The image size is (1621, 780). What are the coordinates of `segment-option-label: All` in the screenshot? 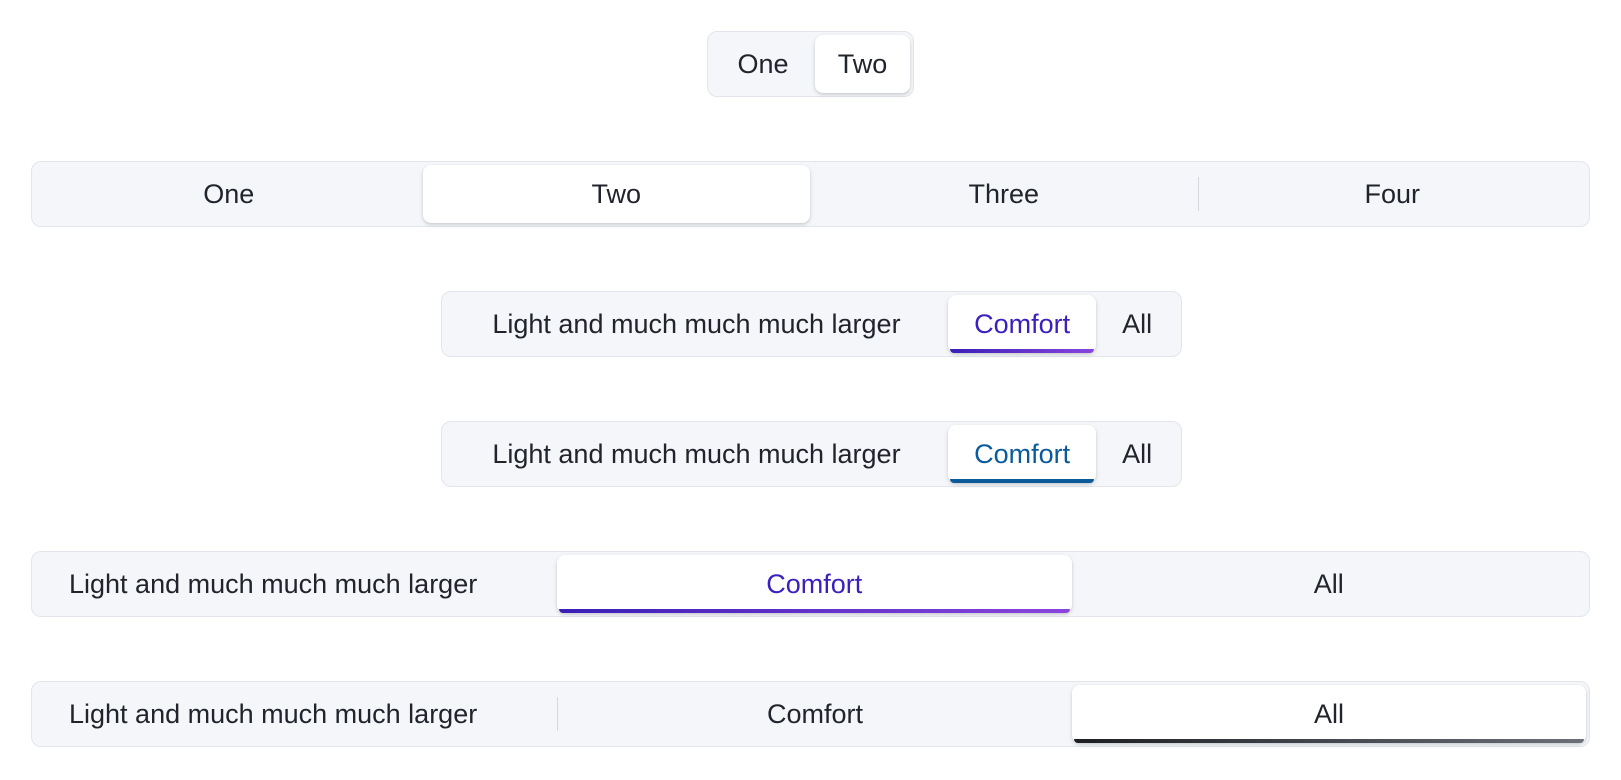 It's located at (1328, 713).